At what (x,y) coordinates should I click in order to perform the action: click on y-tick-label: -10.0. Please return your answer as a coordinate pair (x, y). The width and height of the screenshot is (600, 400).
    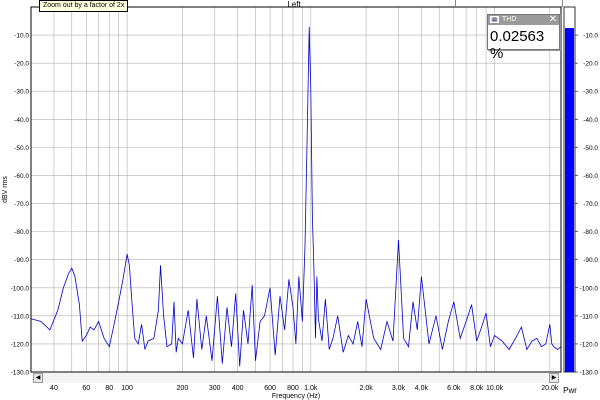
    Looking at the image, I should click on (21, 36).